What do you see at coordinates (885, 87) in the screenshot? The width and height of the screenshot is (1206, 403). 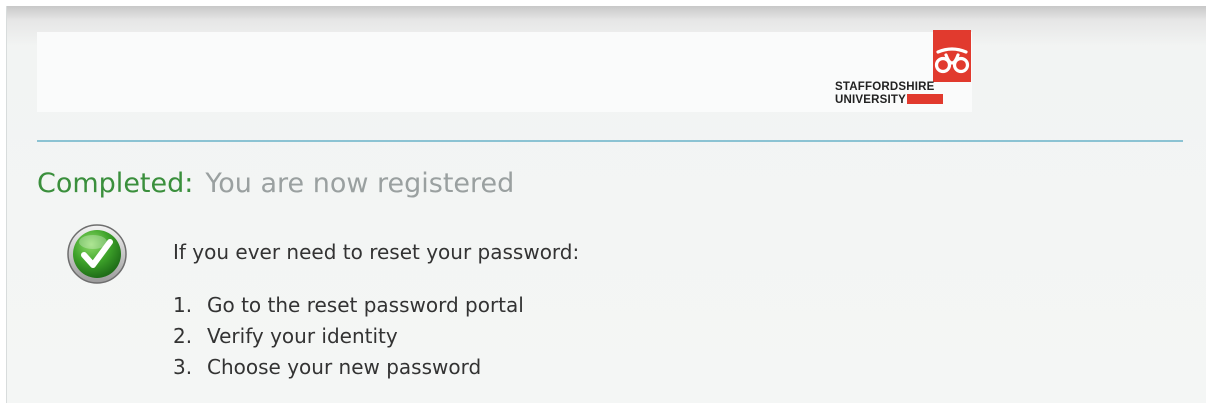 I see `logo-line-1: STAFFORDSHIRE` at bounding box center [885, 87].